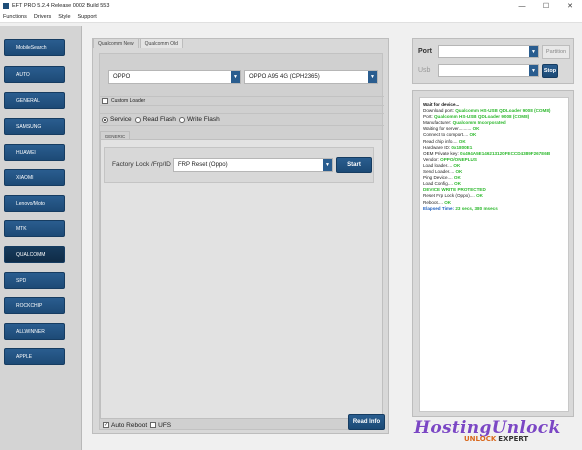 The width and height of the screenshot is (582, 450). What do you see at coordinates (34, 254) in the screenshot?
I see `sidebar-item-qualcomm: QUALCOMM` at bounding box center [34, 254].